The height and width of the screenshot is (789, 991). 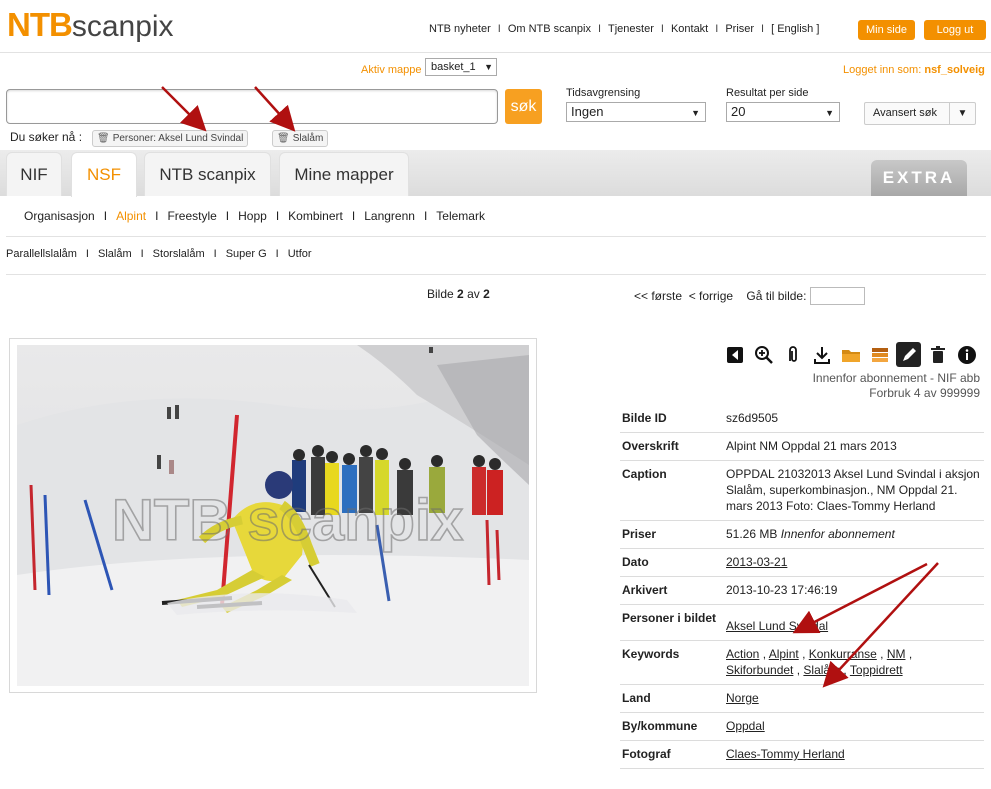 I want to click on resultat-per-side-select: 20 ▼, so click(x=783, y=112).